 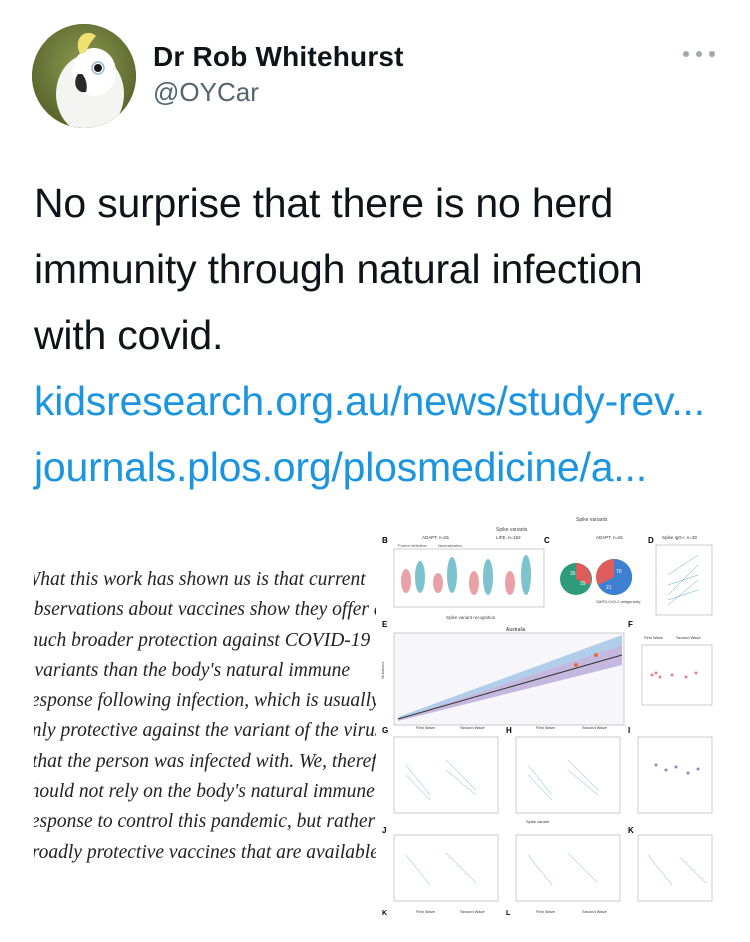 I want to click on quote-line: much broader protection against COVID-19, so click(x=202, y=640).